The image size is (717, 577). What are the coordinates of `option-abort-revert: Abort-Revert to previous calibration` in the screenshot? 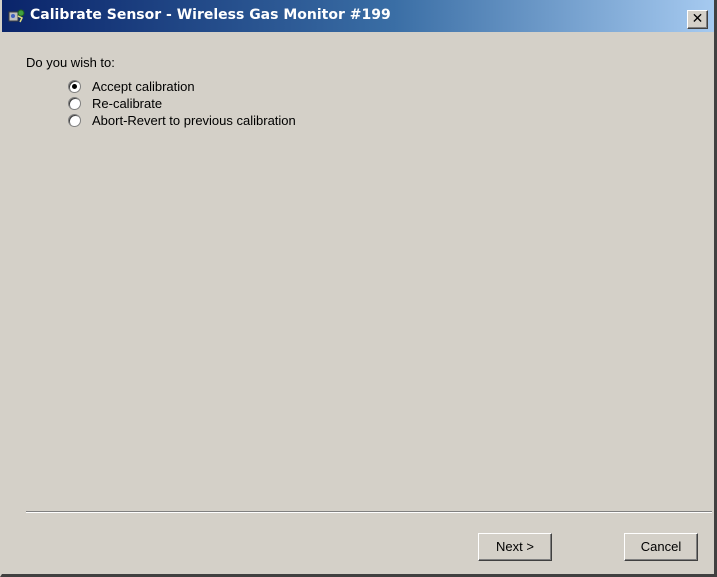 It's located at (218, 121).